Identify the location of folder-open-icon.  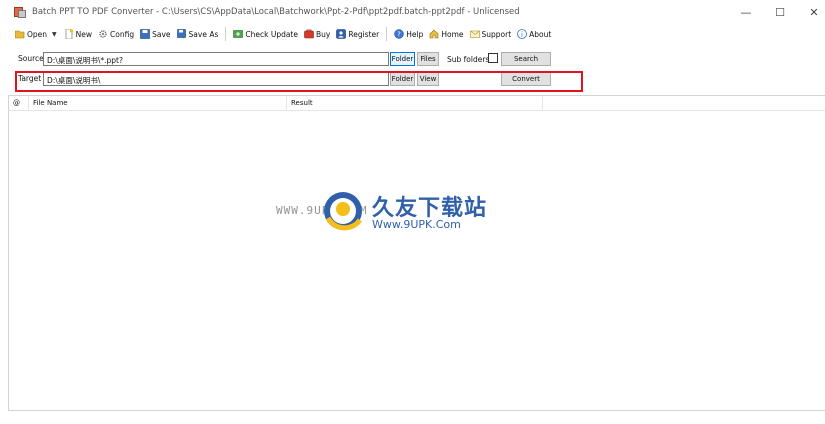
(19, 34).